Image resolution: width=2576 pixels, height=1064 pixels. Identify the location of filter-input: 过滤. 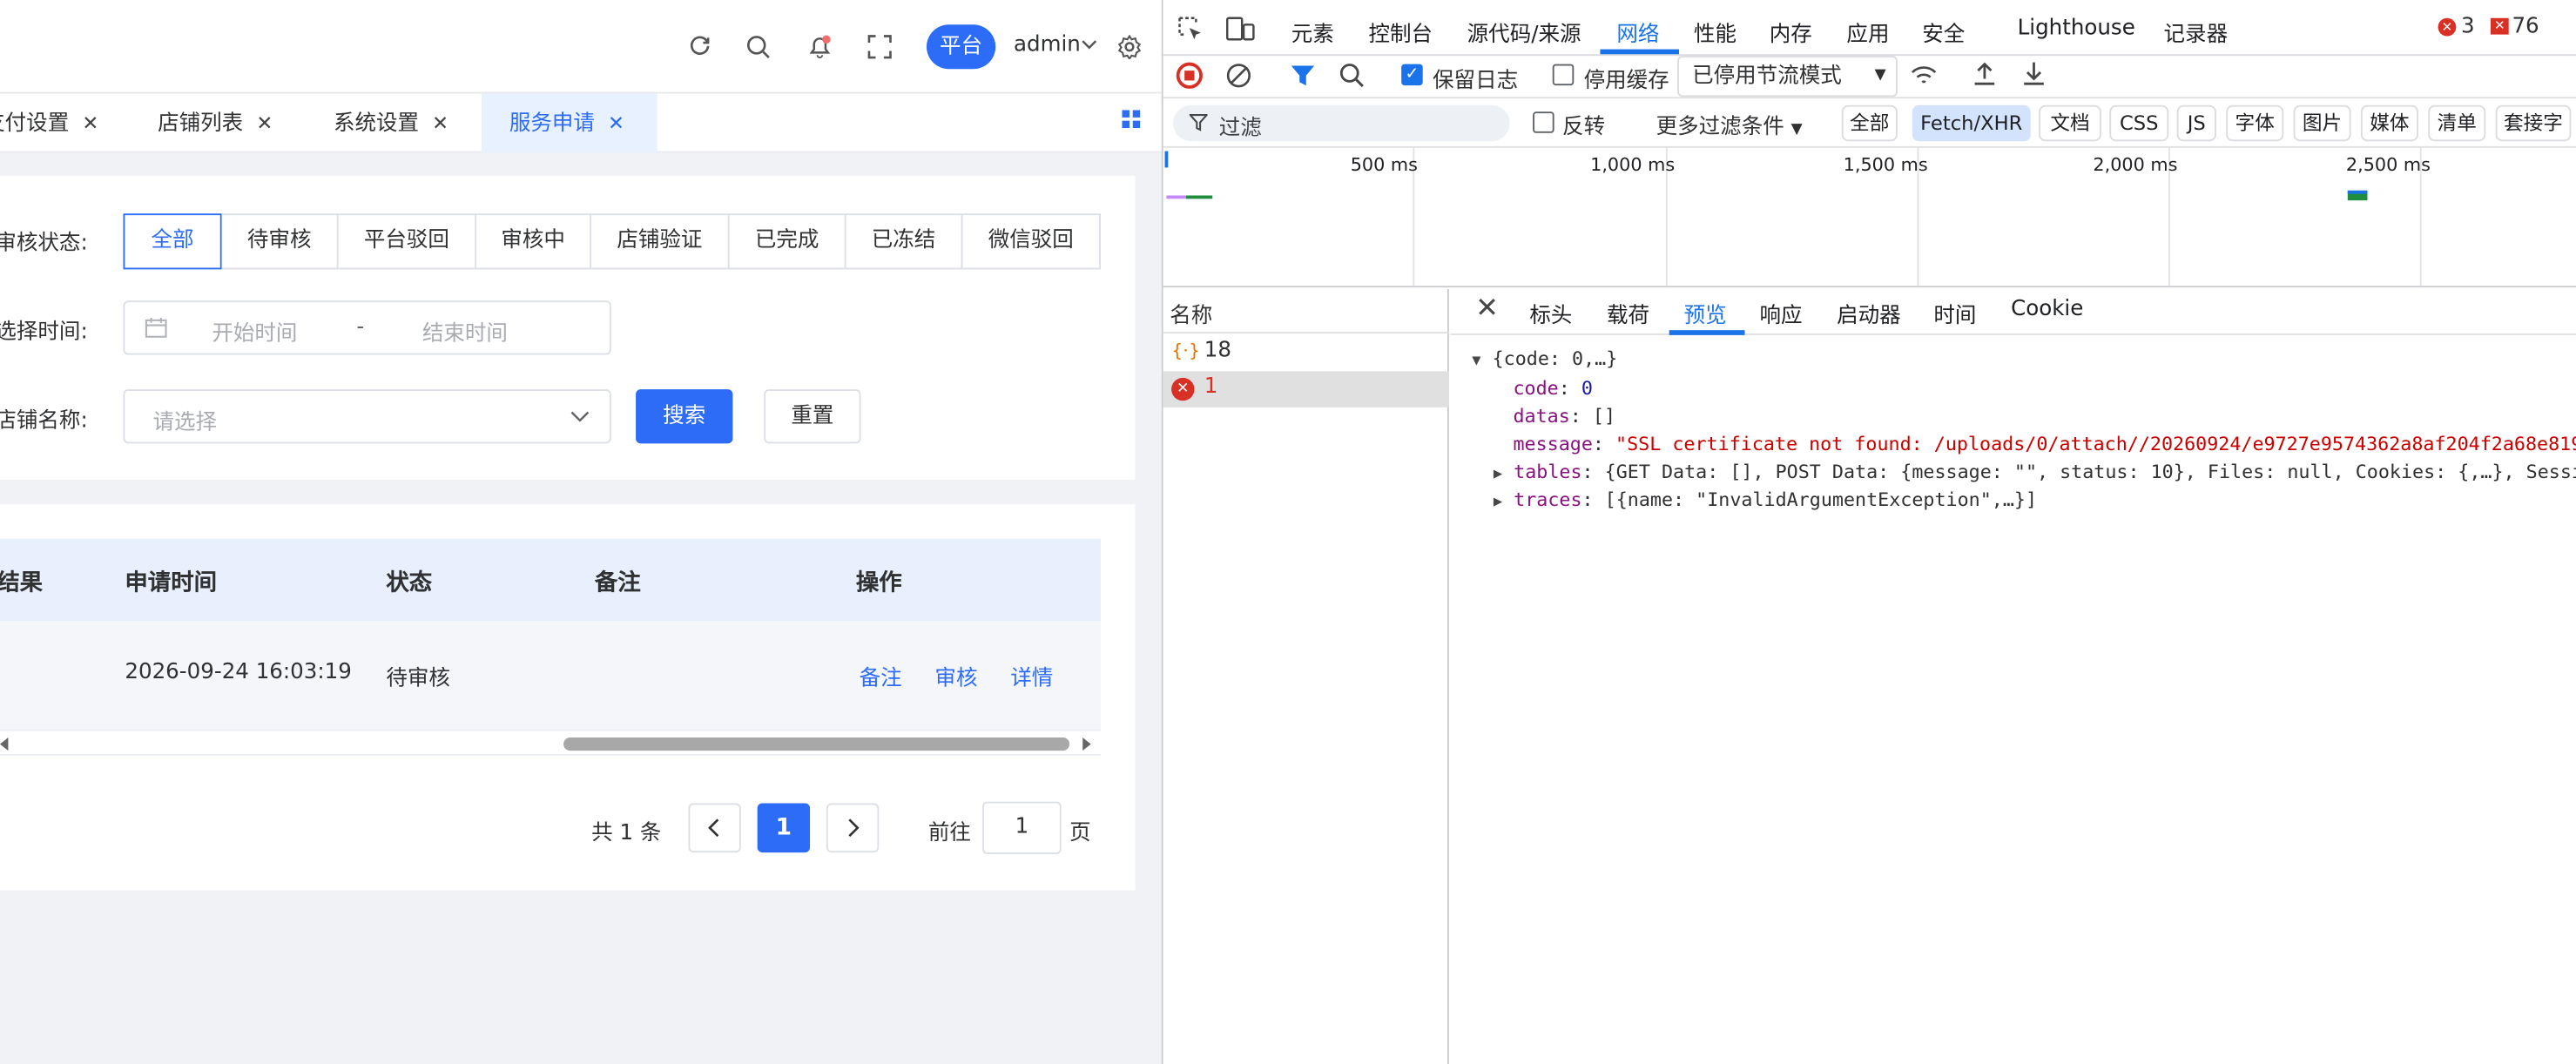
(1341, 123).